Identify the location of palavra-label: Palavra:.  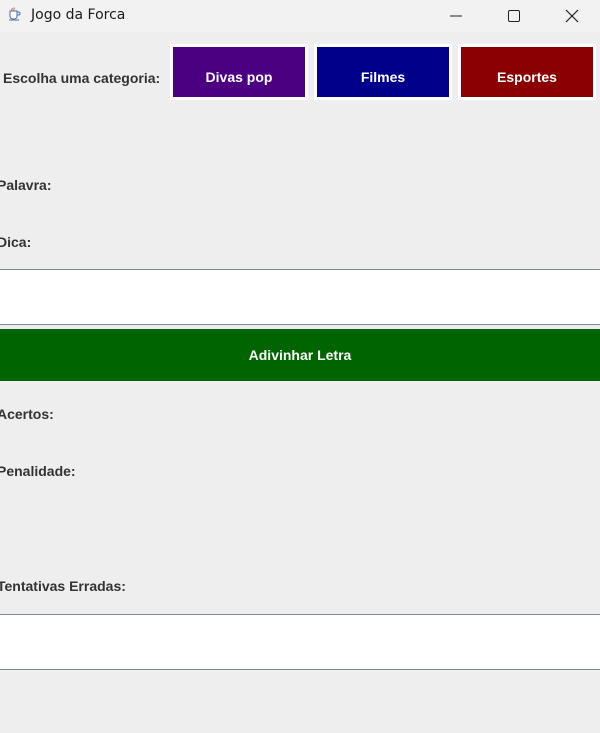
(26, 185).